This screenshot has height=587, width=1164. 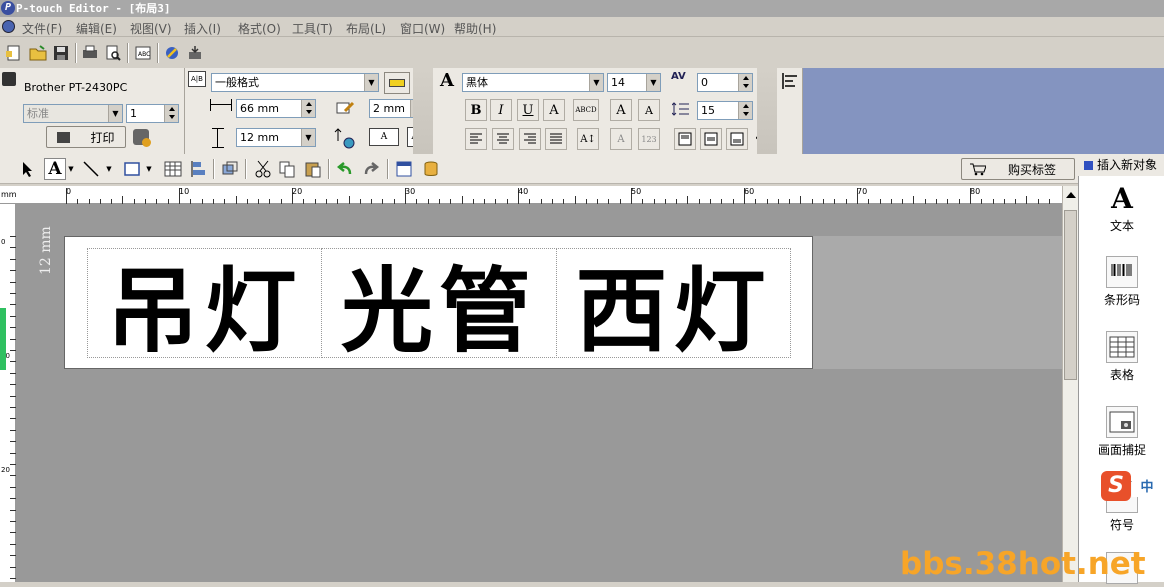 What do you see at coordinates (312, 28) in the screenshot?
I see `menu-tools: 工具(T)` at bounding box center [312, 28].